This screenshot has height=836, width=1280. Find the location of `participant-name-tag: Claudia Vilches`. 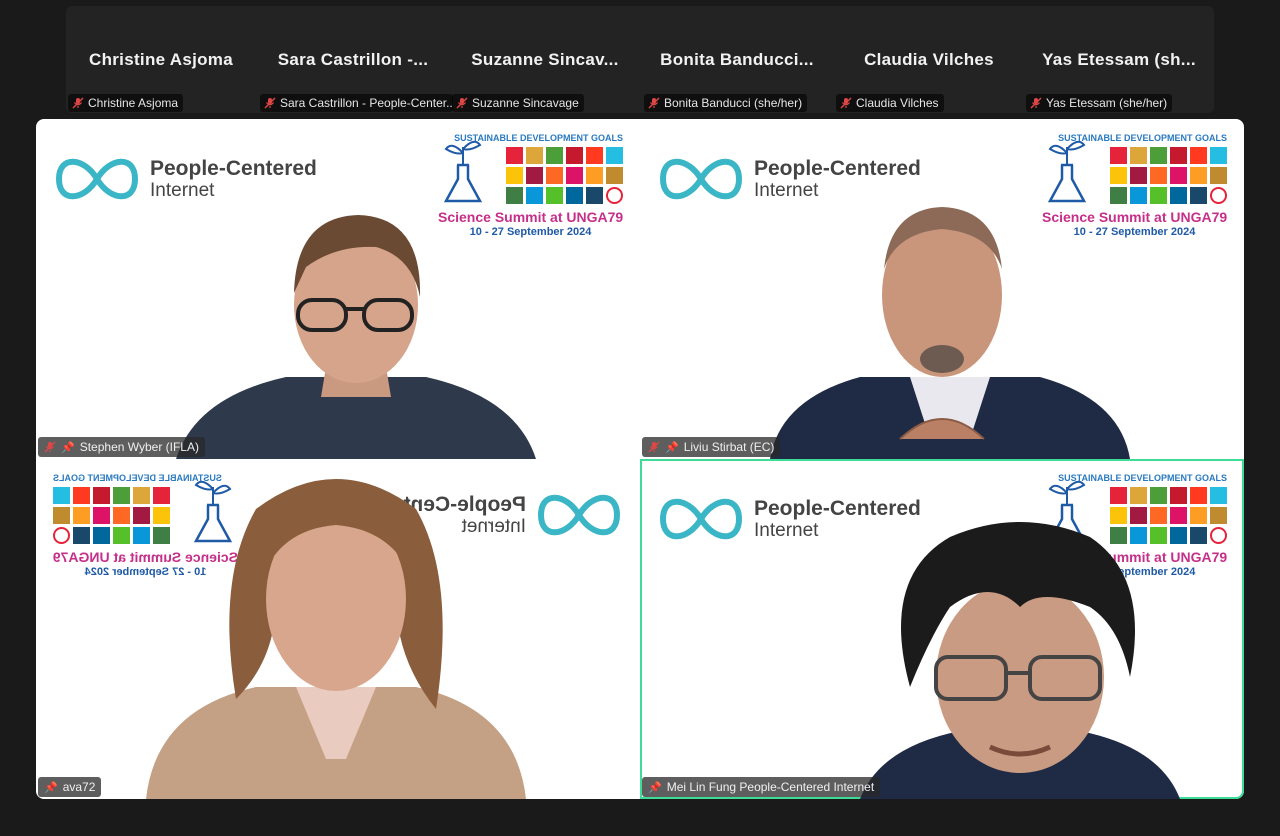

participant-name-tag: Claudia Vilches is located at coordinates (890, 103).